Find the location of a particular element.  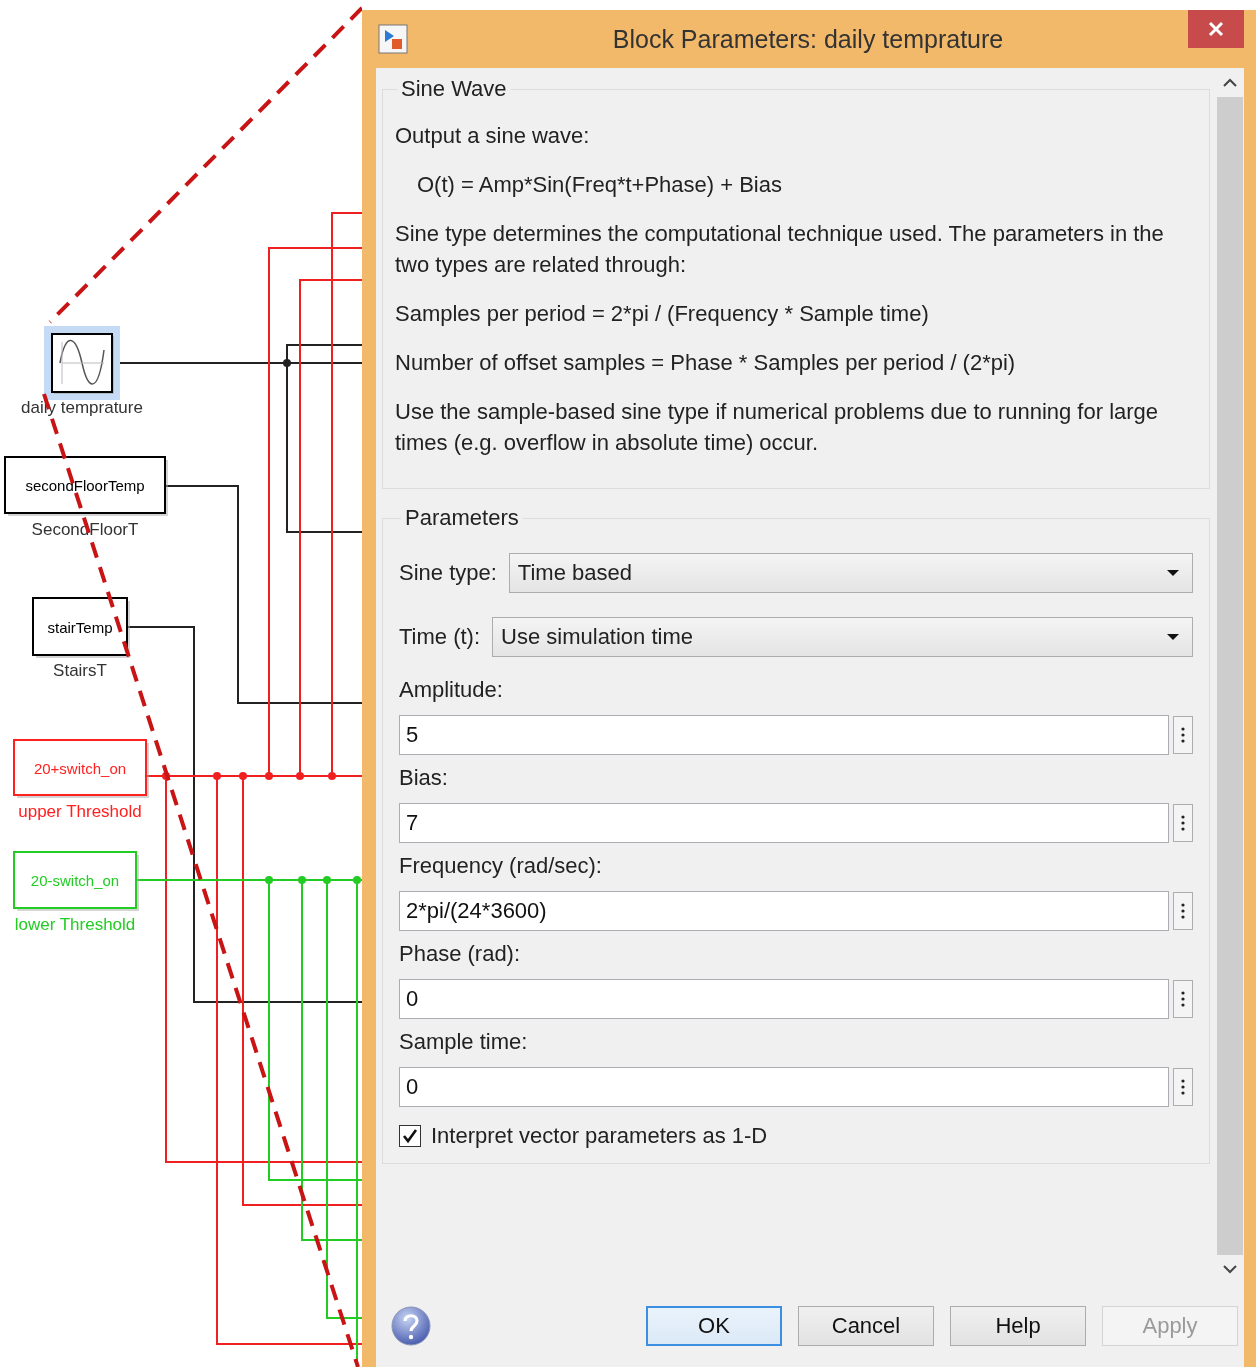

block-icon is located at coordinates (393, 39).